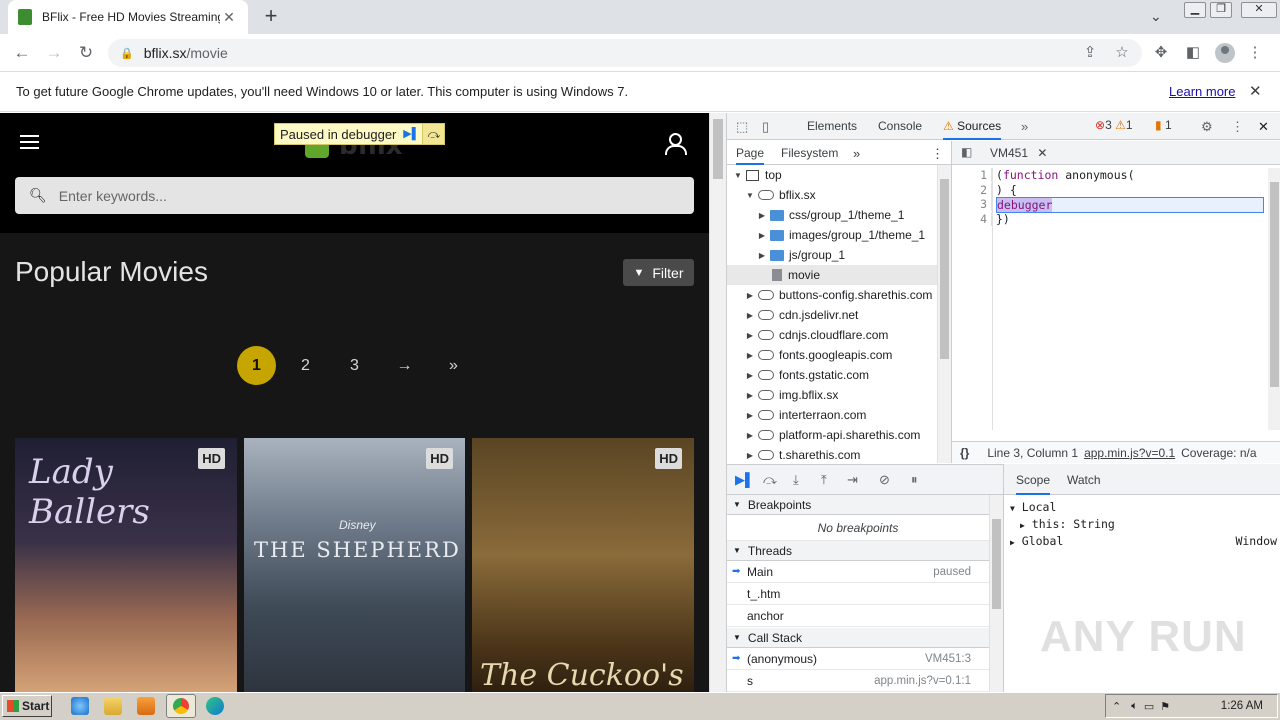 The height and width of the screenshot is (720, 1280). I want to click on new-tab-button: +, so click(271, 17).